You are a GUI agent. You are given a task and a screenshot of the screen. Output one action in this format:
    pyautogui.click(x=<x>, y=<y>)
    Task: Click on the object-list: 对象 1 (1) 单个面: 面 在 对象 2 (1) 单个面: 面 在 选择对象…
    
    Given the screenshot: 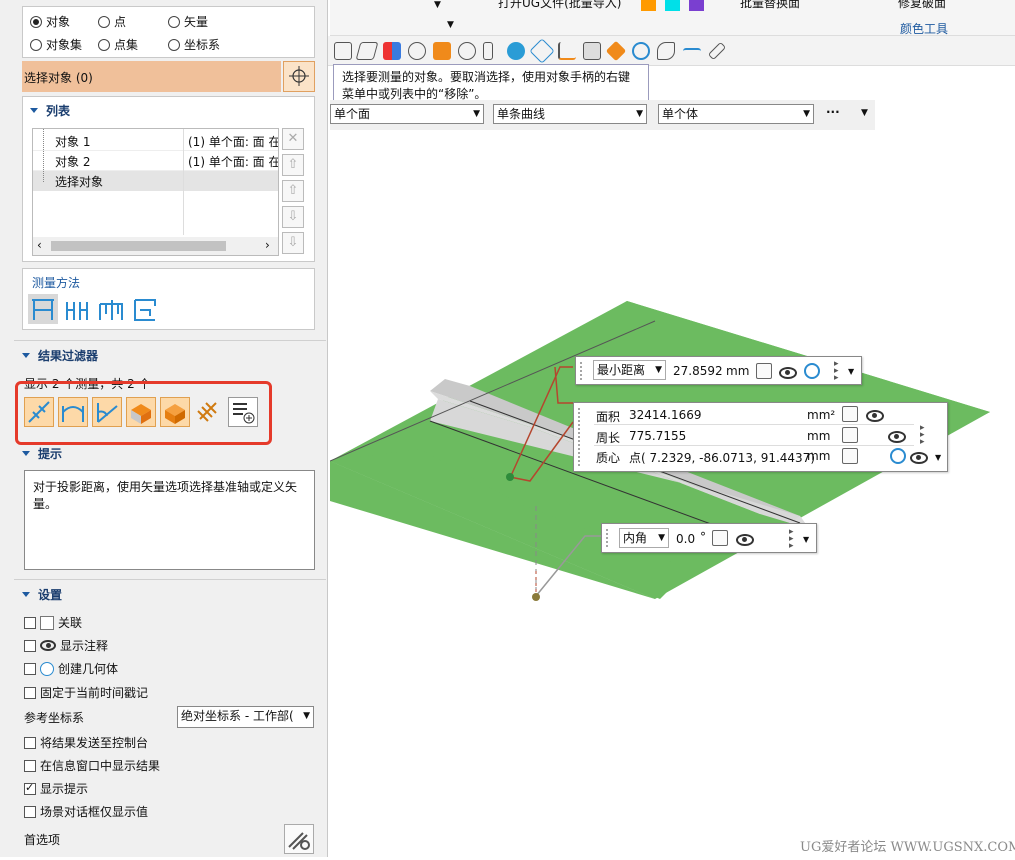 What is the action you would take?
    pyautogui.click(x=155, y=192)
    